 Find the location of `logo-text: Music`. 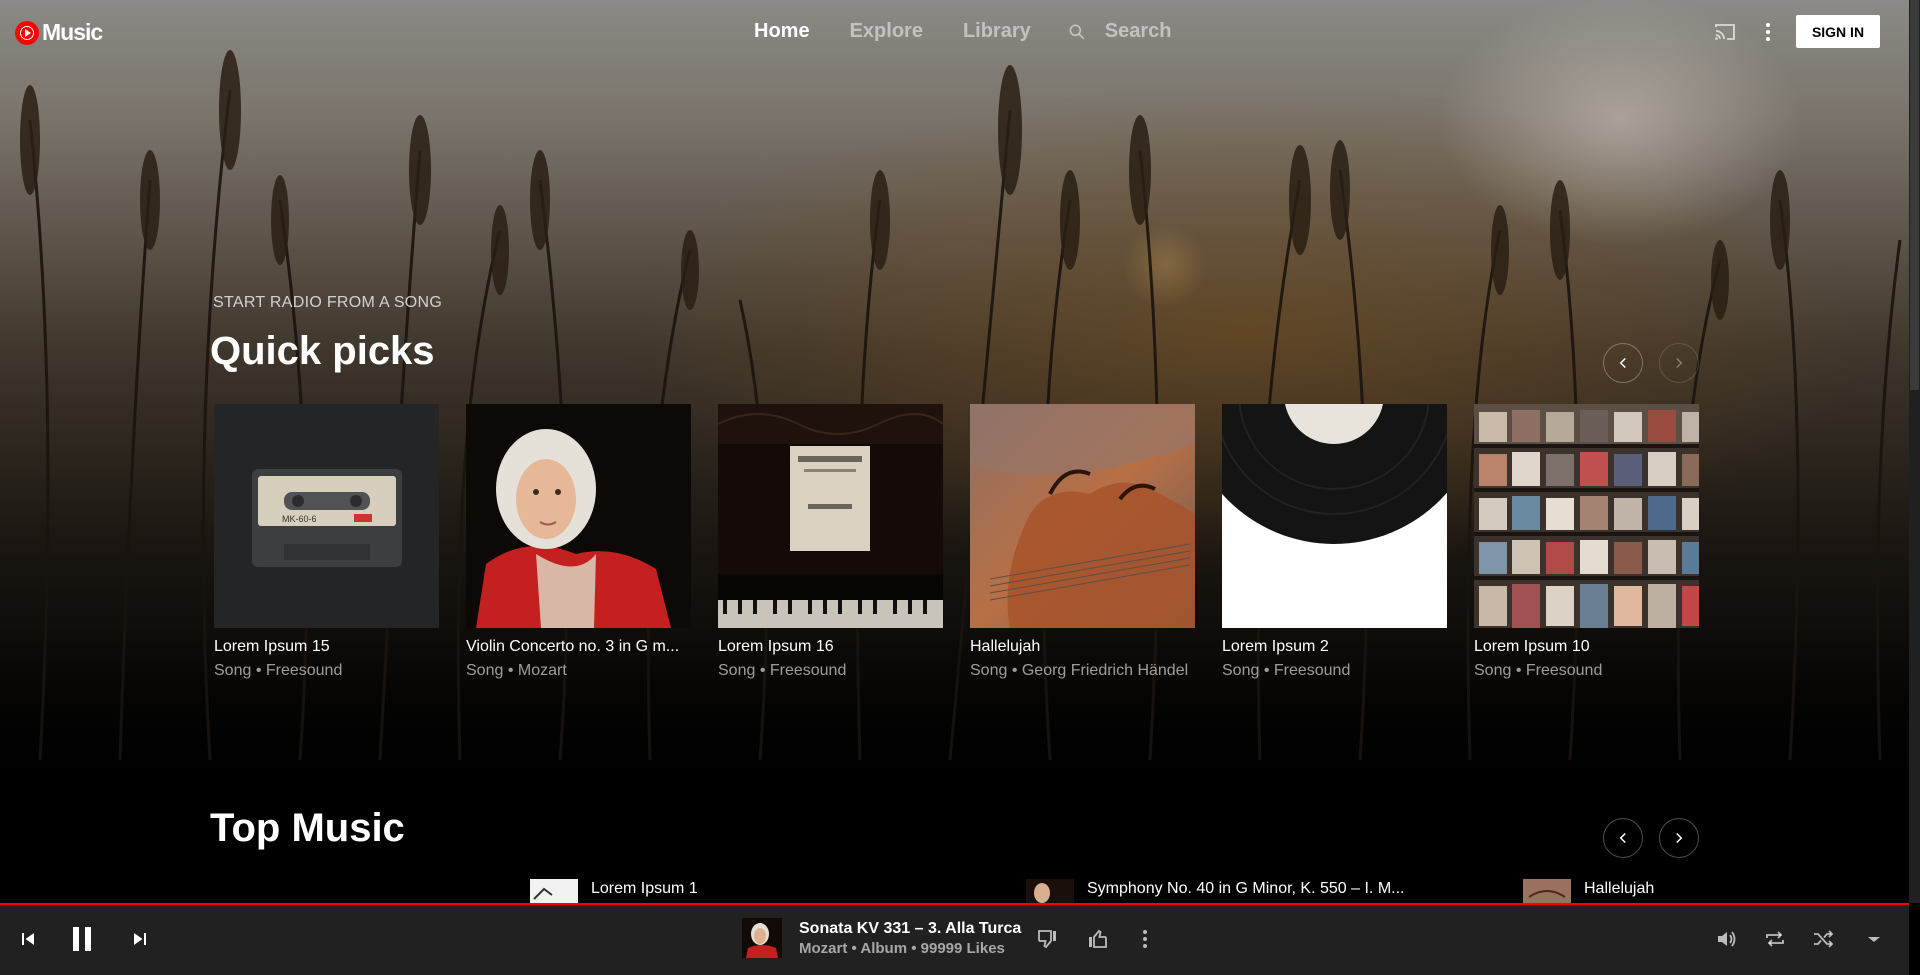

logo-text: Music is located at coordinates (72, 32).